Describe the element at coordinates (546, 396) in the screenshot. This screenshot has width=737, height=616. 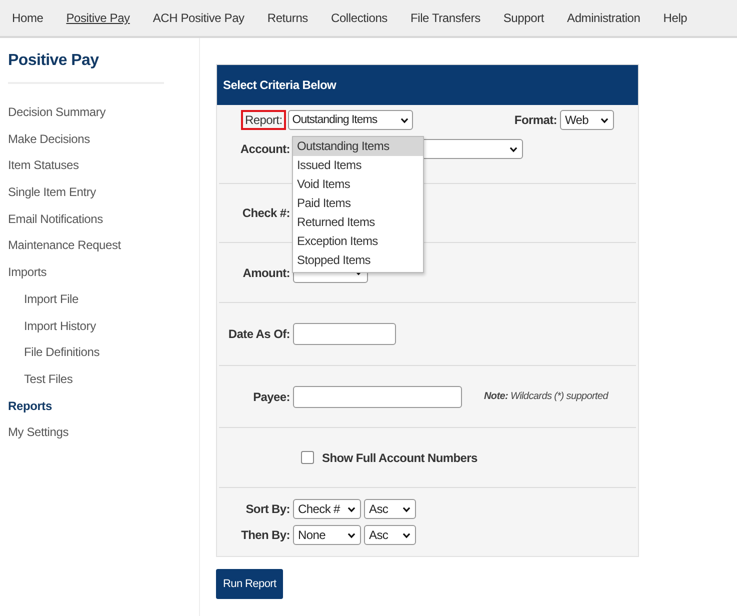
I see `note-text: Note: Wildcards (*) supported` at that location.